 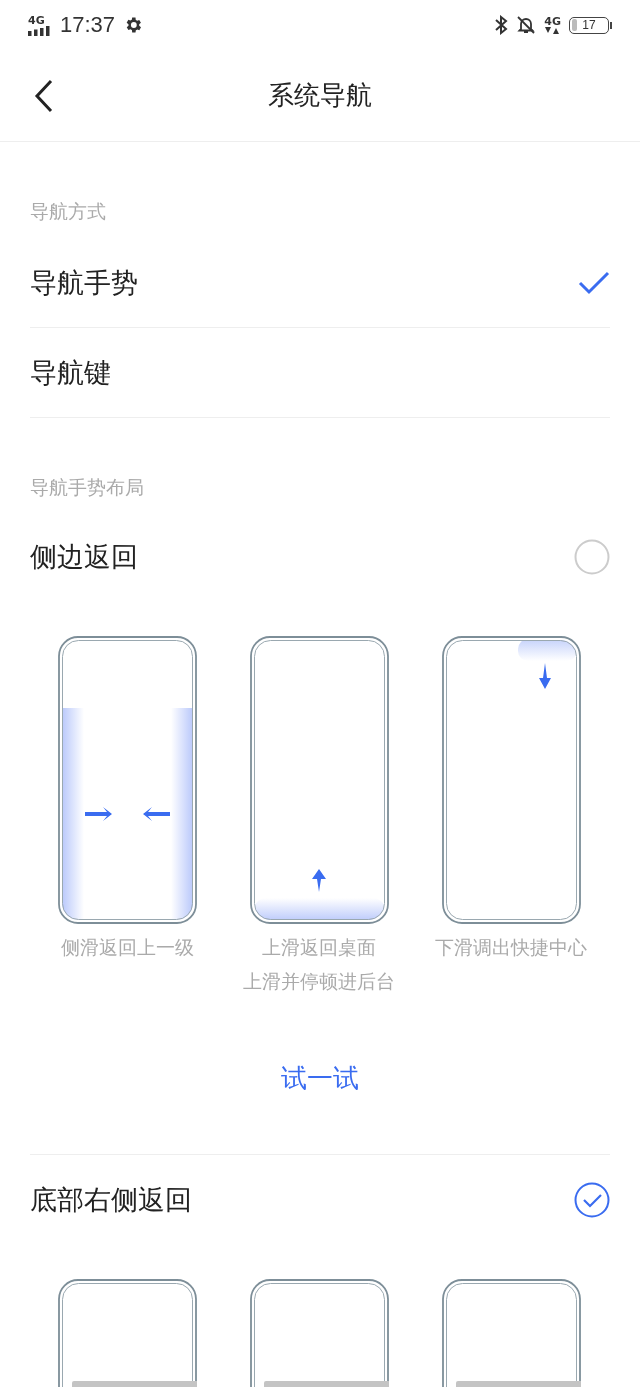 I want to click on data-arrows-icon, so click(x=552, y=30).